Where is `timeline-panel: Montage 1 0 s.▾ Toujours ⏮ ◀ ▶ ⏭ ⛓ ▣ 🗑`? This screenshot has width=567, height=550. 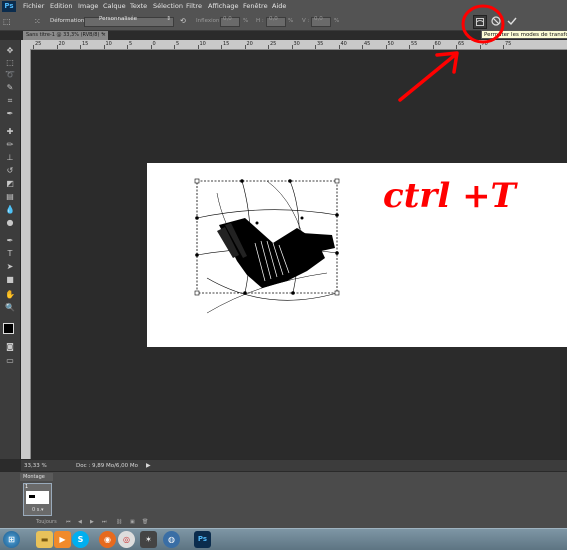
timeline-panel: Montage 1 0 s.▾ Toujours ⏮ ◀ ▶ ⏭ ⛓ ▣ 🗑 is located at coordinates (283, 500).